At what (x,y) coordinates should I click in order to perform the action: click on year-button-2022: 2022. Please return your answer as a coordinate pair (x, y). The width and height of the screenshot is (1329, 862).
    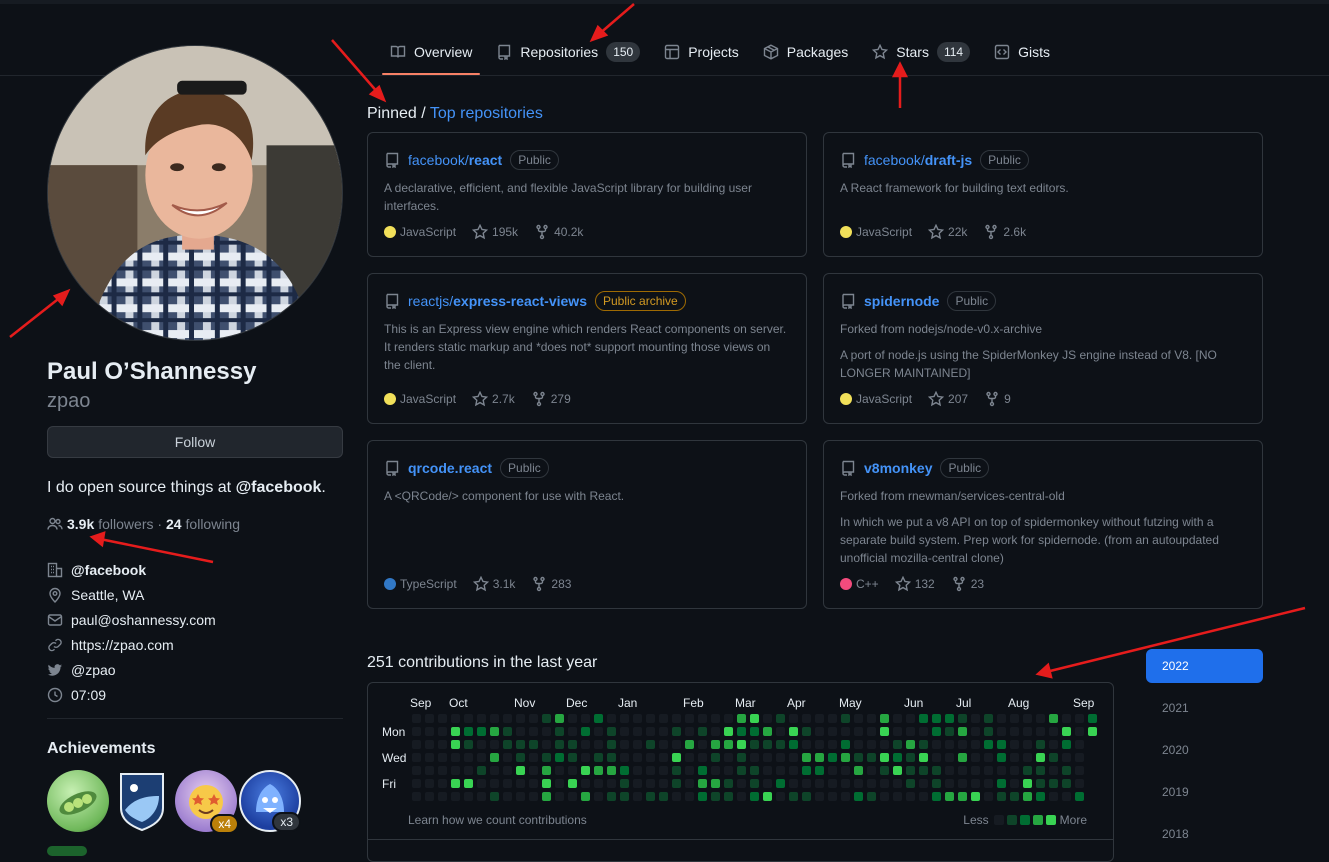
    Looking at the image, I should click on (1204, 666).